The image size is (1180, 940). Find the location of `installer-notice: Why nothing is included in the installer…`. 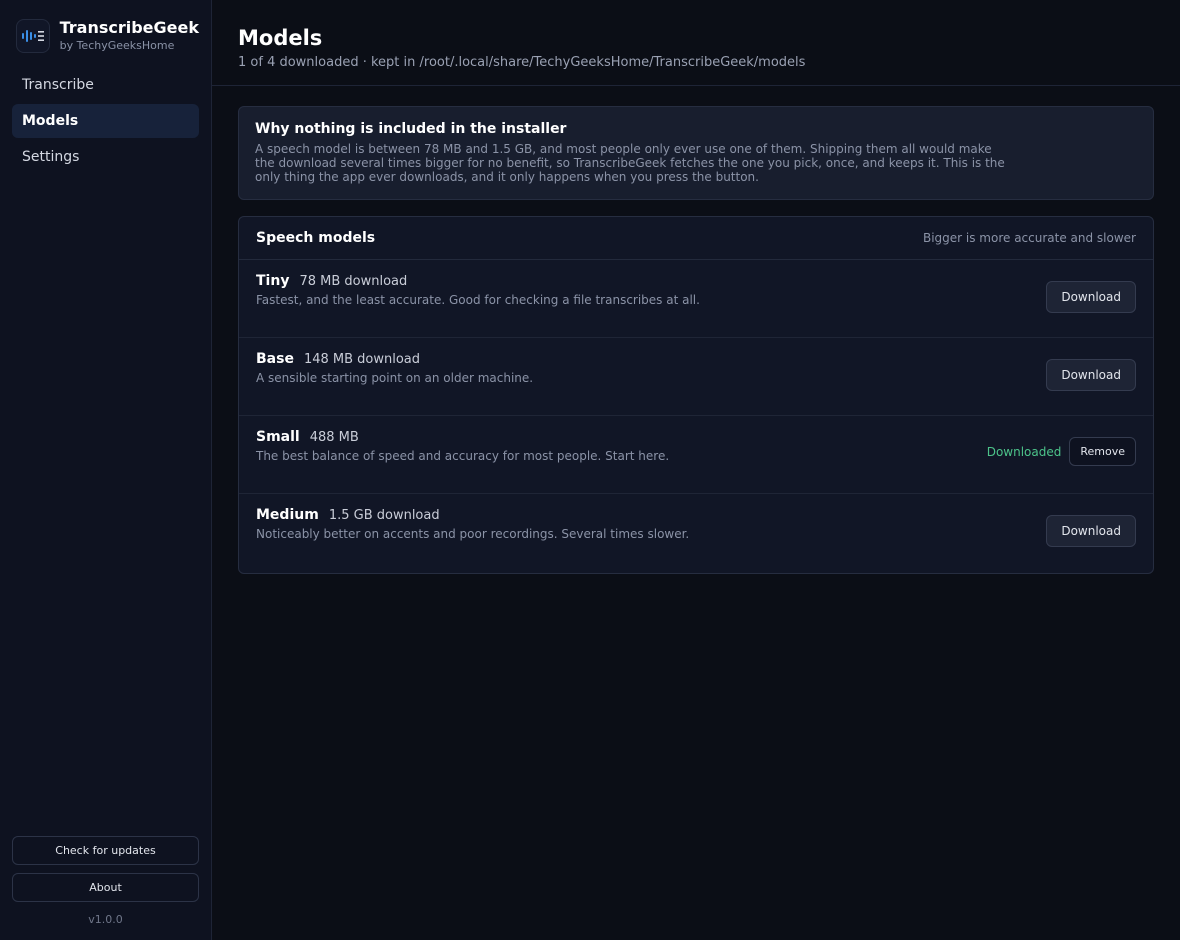

installer-notice: Why nothing is included in the installer… is located at coordinates (696, 153).